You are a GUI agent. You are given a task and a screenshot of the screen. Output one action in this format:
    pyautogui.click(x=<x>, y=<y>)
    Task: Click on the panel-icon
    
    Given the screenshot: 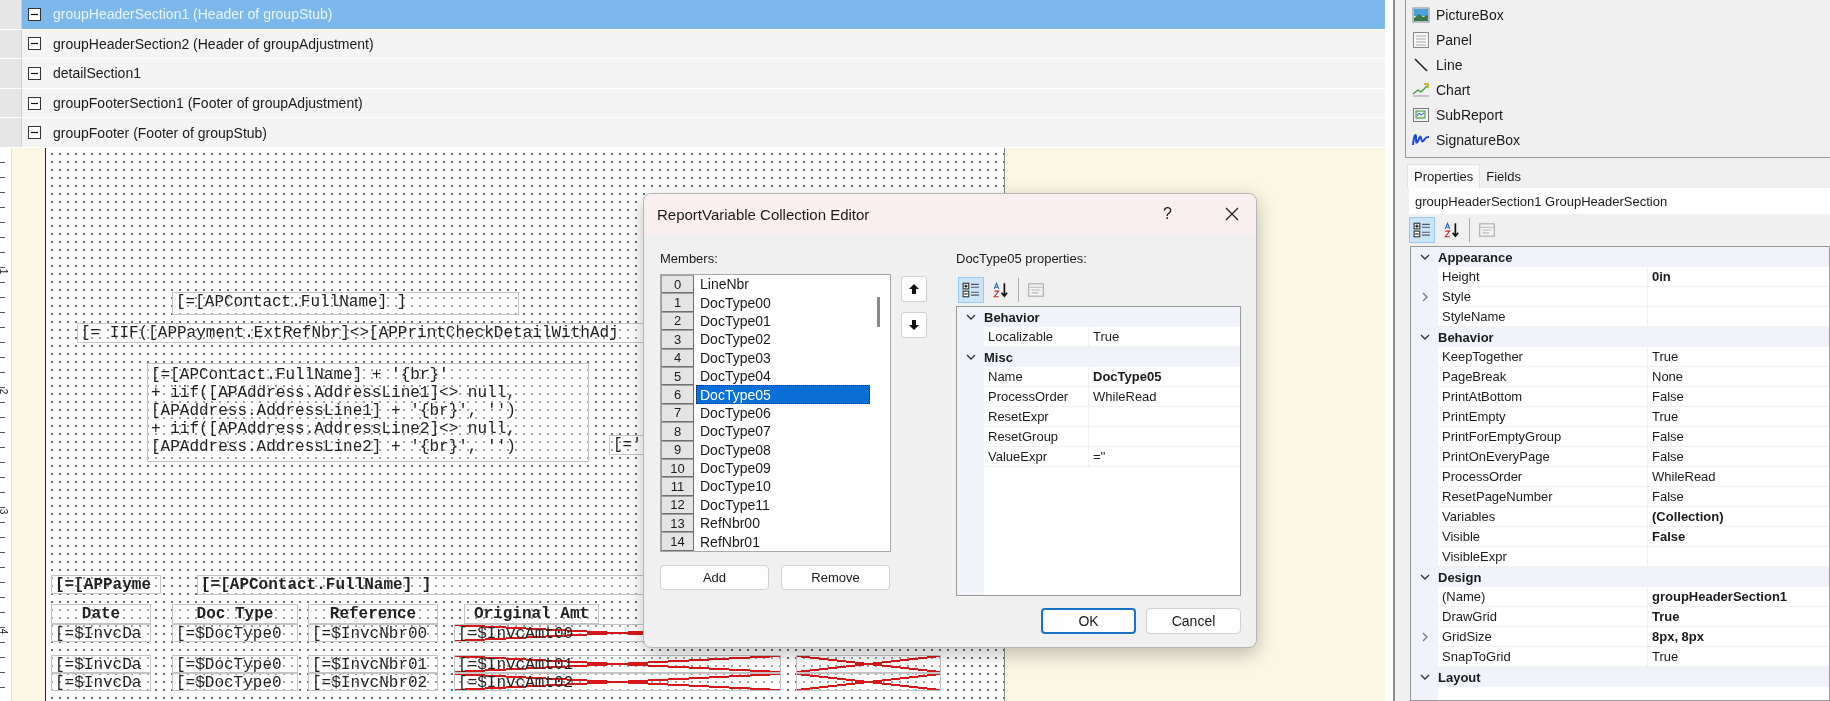 What is the action you would take?
    pyautogui.click(x=1421, y=39)
    